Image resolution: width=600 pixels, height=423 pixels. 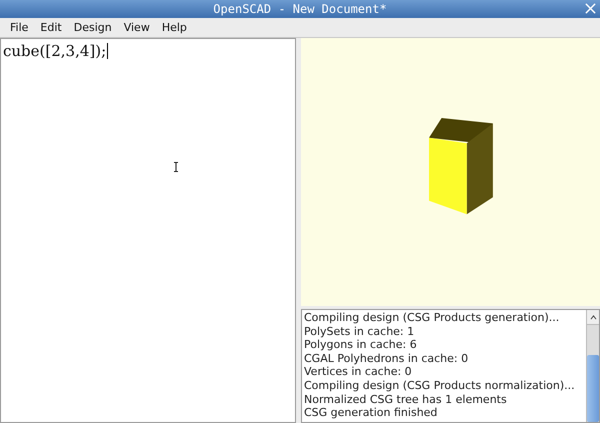 What do you see at coordinates (593, 388) in the screenshot?
I see `scrollbar-thumb` at bounding box center [593, 388].